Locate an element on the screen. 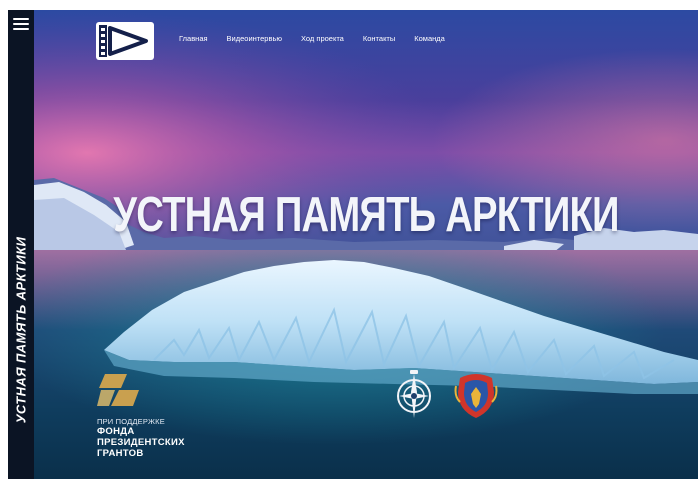 The height and width of the screenshot is (479, 698). logo is located at coordinates (125, 41).